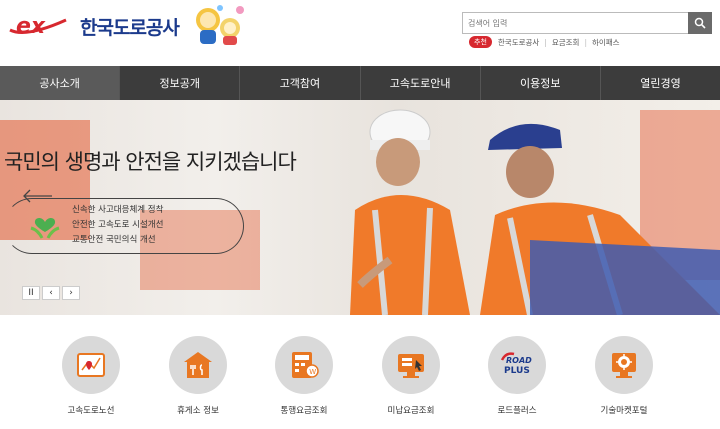 This screenshot has width=720, height=429. I want to click on quick-menu-item-unpaid: 미납요금조회, so click(411, 376).